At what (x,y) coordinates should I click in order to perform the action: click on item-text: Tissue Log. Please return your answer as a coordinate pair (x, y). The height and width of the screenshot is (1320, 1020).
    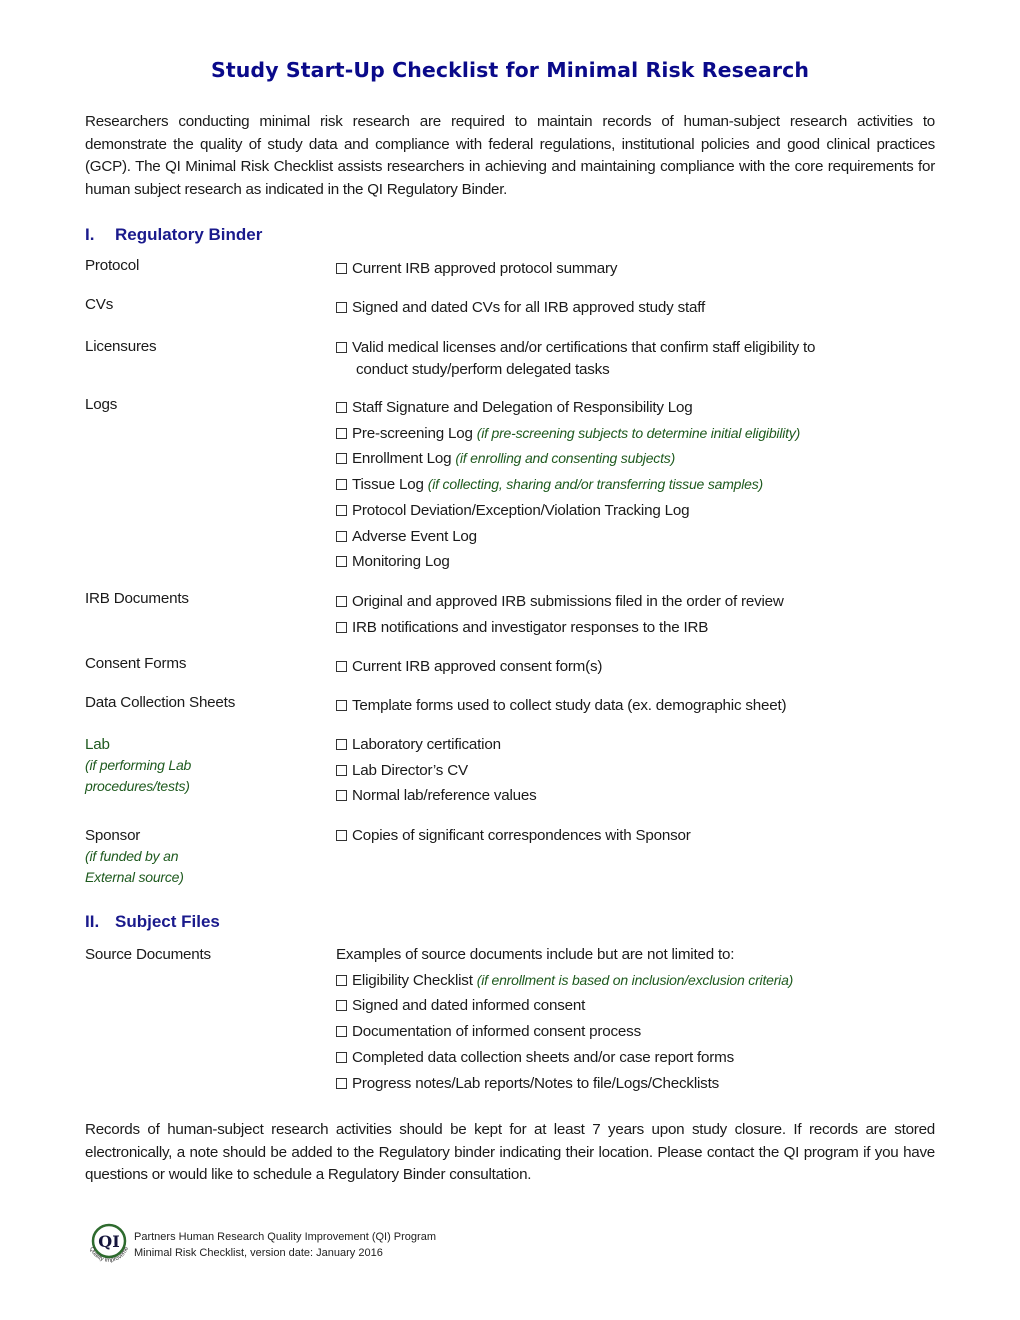
    Looking at the image, I should click on (388, 485).